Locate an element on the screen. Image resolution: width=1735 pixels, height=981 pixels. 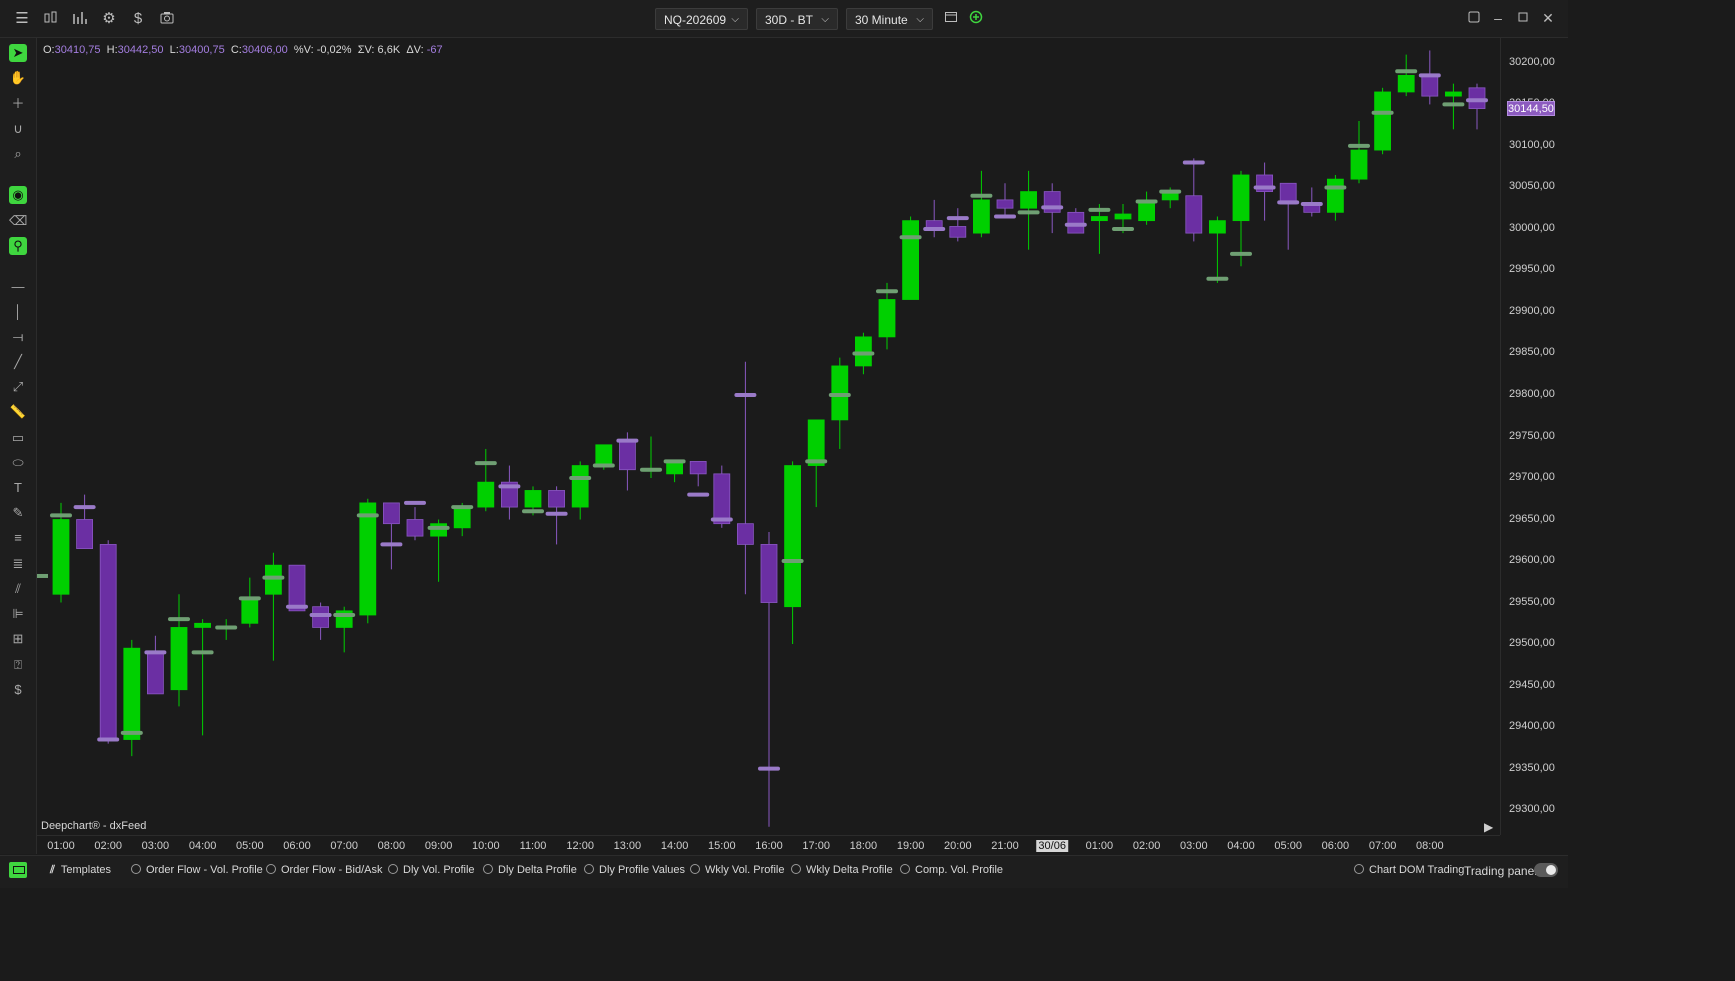
new-window-icon is located at coordinates (951, 19).